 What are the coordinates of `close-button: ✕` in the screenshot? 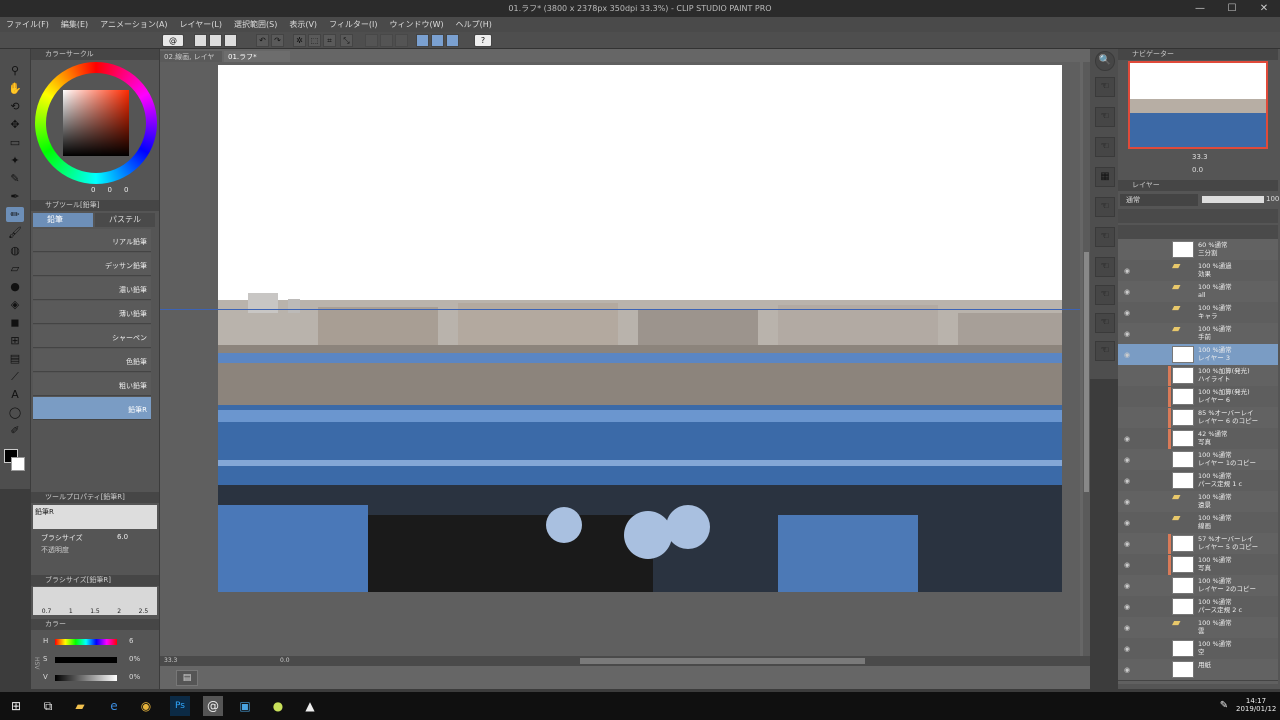 It's located at (1264, 8).